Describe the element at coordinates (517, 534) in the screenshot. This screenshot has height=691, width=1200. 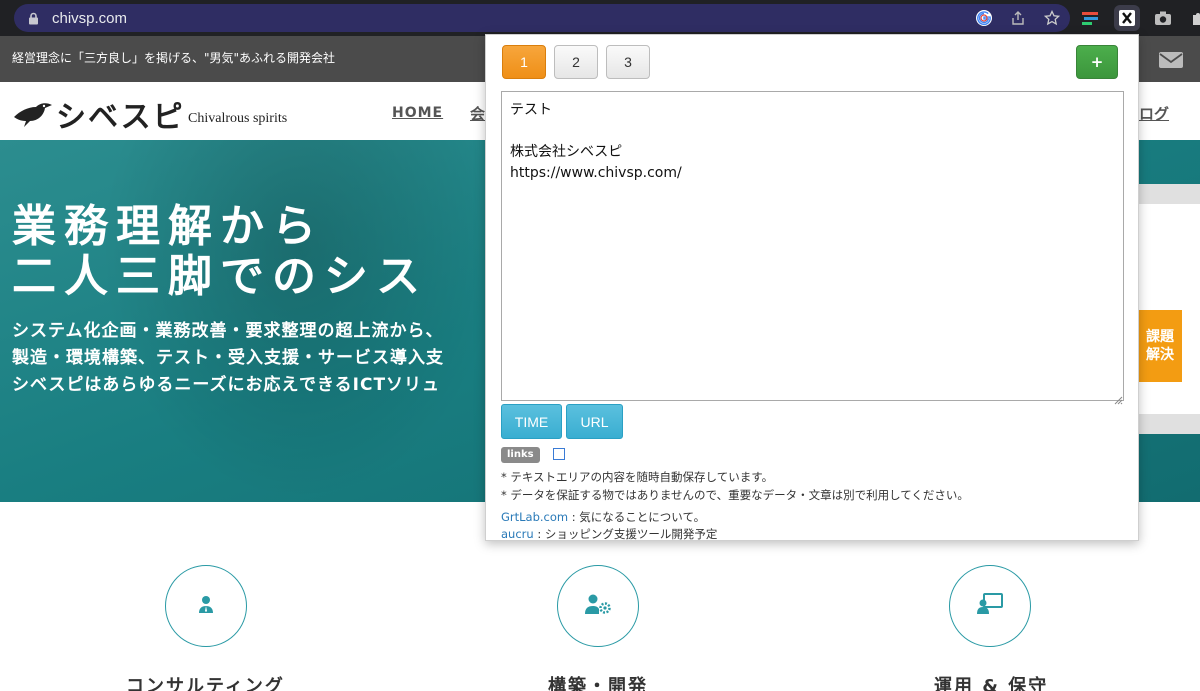
I see `aucru-link: aucru` at that location.